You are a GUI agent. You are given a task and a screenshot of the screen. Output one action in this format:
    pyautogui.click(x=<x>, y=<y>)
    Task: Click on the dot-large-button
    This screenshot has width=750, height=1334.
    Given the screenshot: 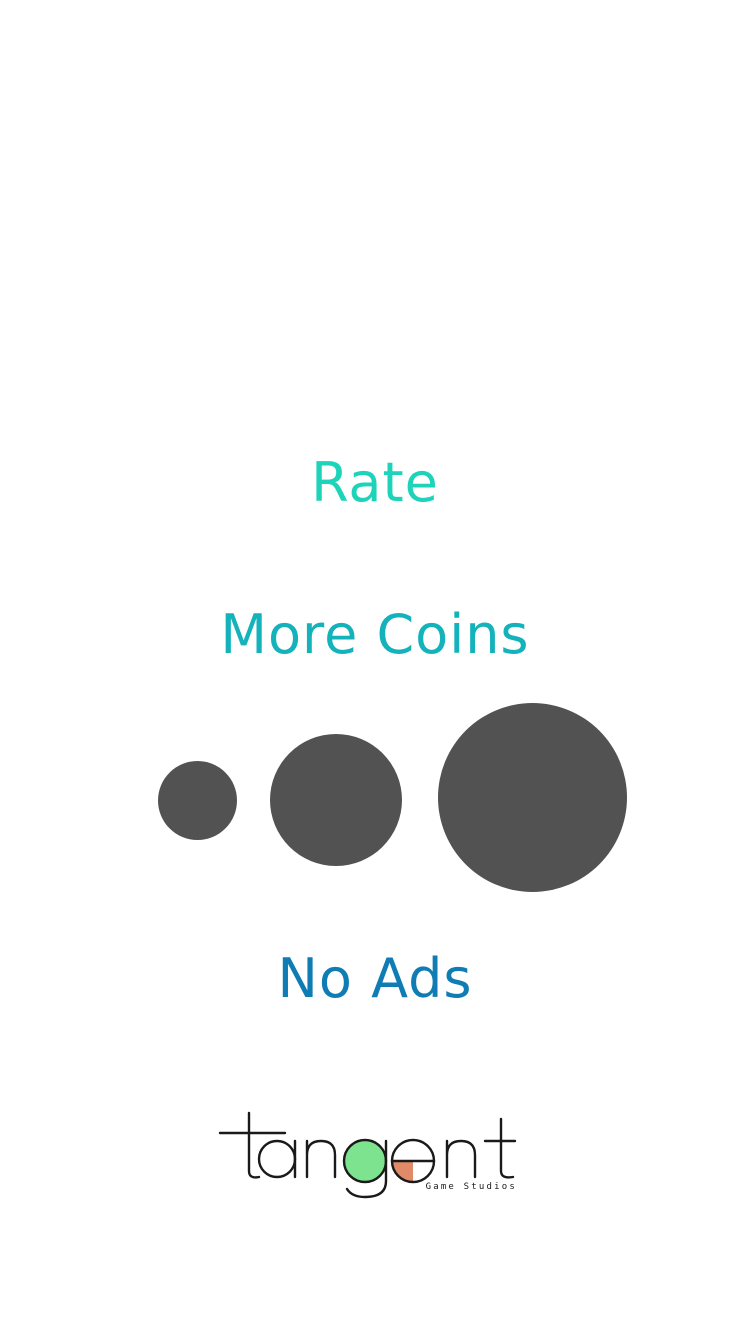 What is the action you would take?
    pyautogui.click(x=532, y=797)
    